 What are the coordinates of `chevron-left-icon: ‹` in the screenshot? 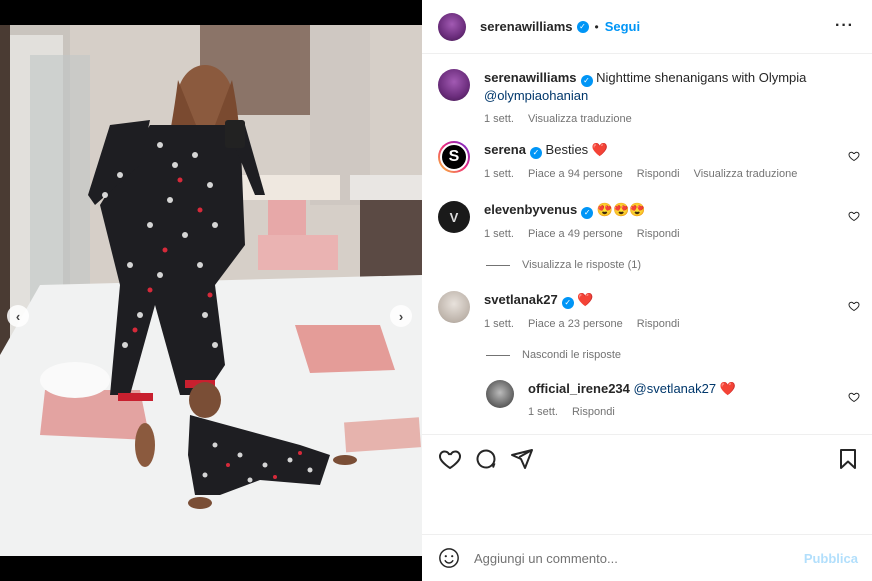 It's located at (18, 316).